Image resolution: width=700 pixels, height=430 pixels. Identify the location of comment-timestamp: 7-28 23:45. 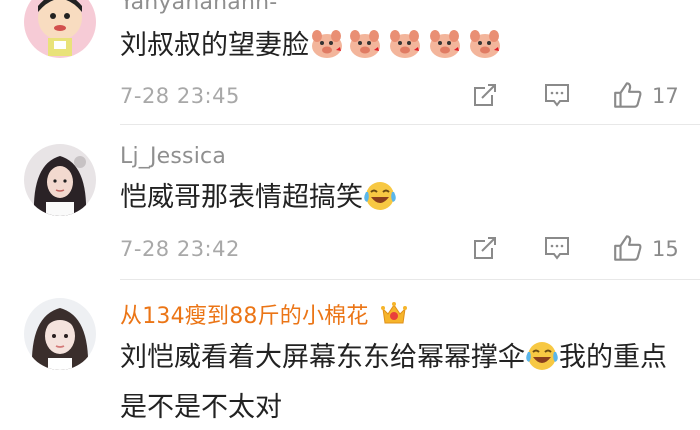
(180, 96).